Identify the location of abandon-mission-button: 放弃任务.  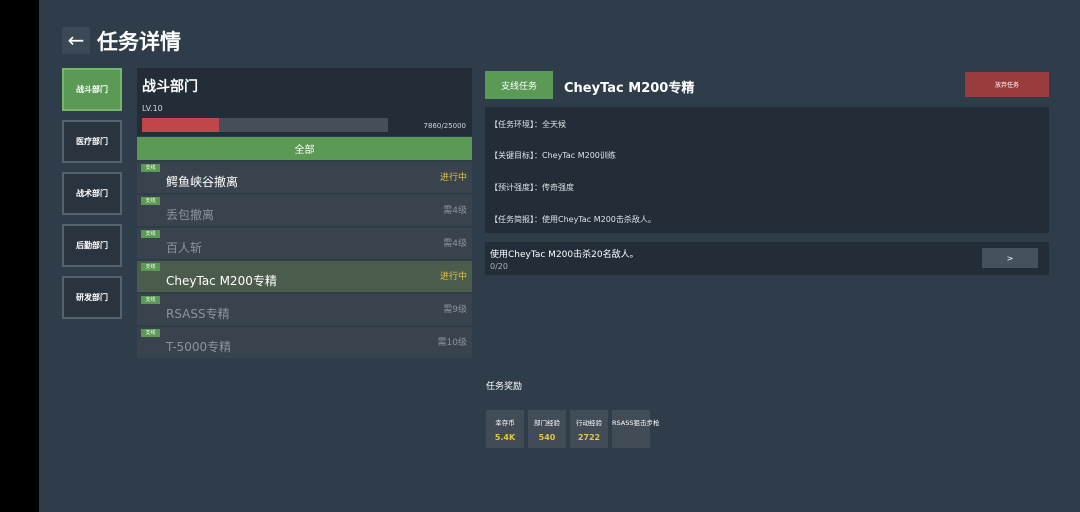
(1007, 84).